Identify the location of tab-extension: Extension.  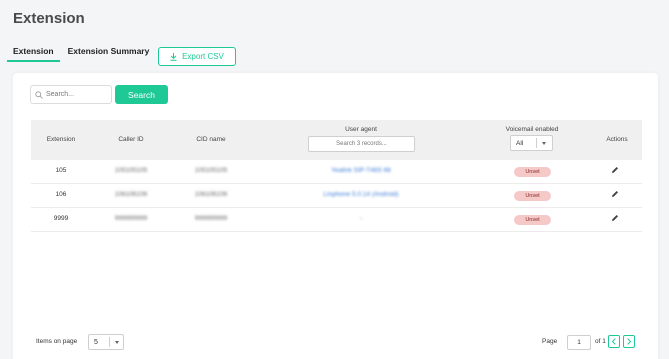
(33, 53).